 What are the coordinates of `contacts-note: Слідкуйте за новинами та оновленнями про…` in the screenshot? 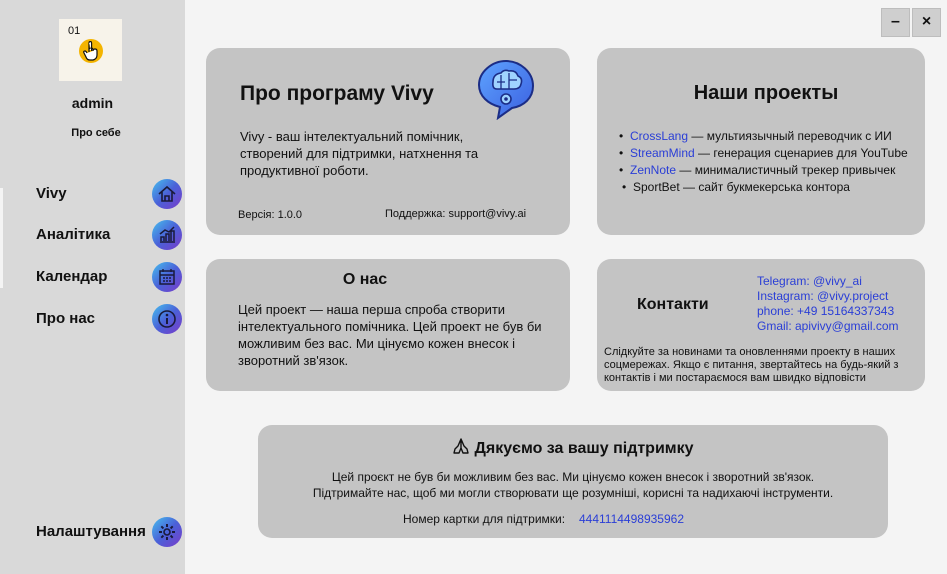 It's located at (751, 365).